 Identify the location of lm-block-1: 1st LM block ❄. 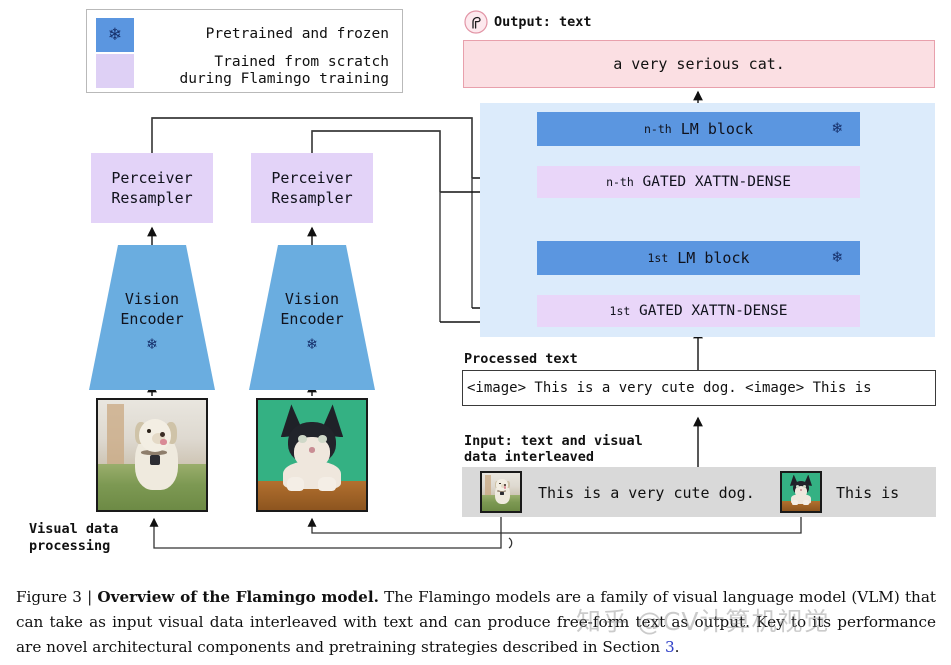
(698, 258).